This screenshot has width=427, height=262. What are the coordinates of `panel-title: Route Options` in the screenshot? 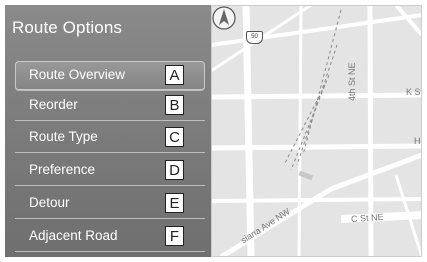 It's located at (67, 27).